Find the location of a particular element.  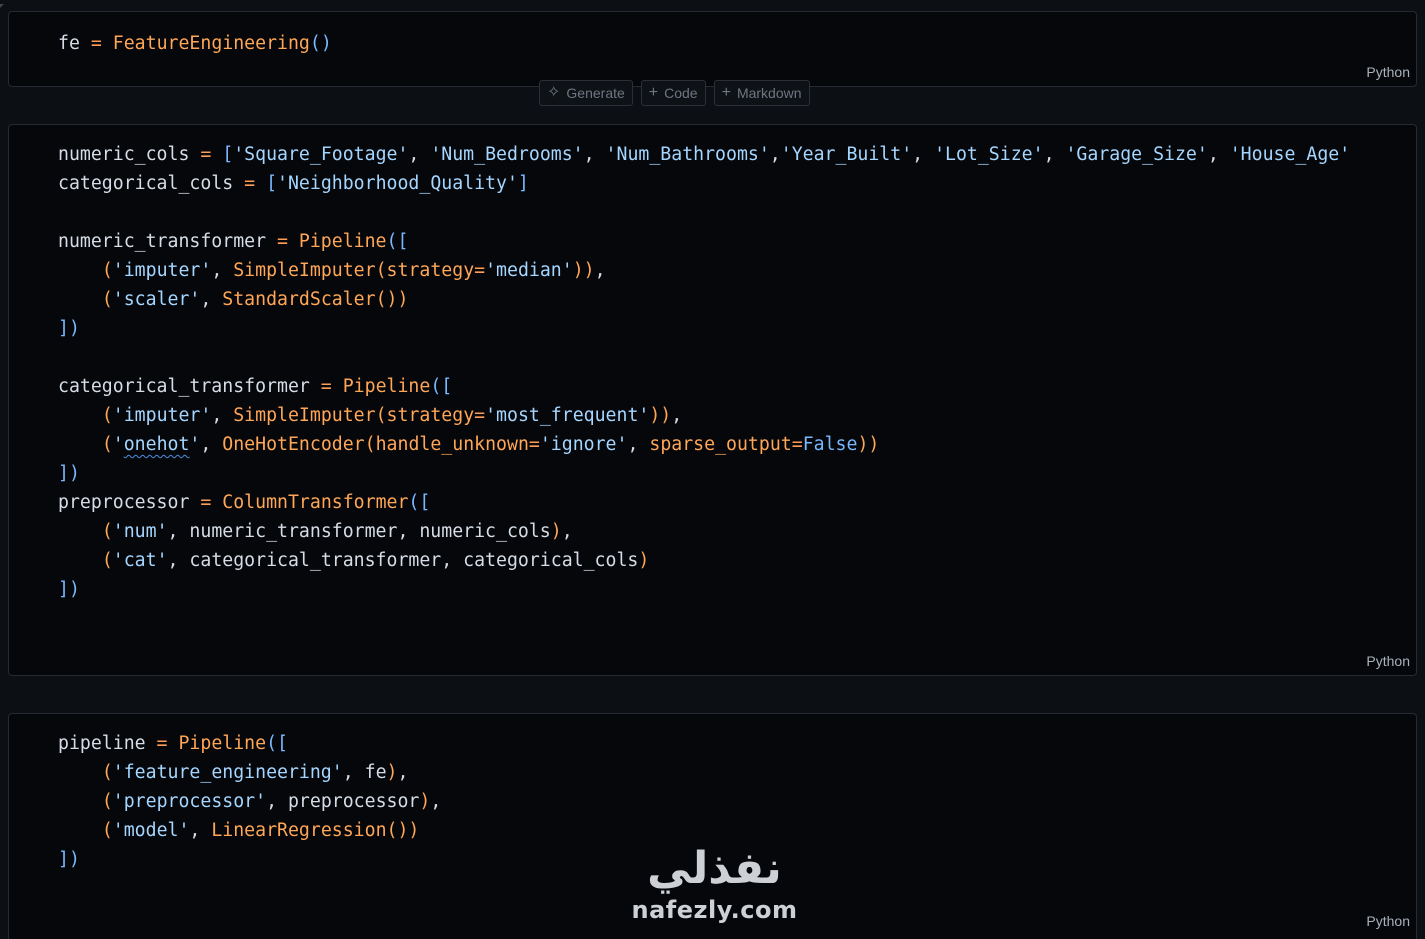

code-line: pipeline = Pipeline([ is located at coordinates (249, 743).